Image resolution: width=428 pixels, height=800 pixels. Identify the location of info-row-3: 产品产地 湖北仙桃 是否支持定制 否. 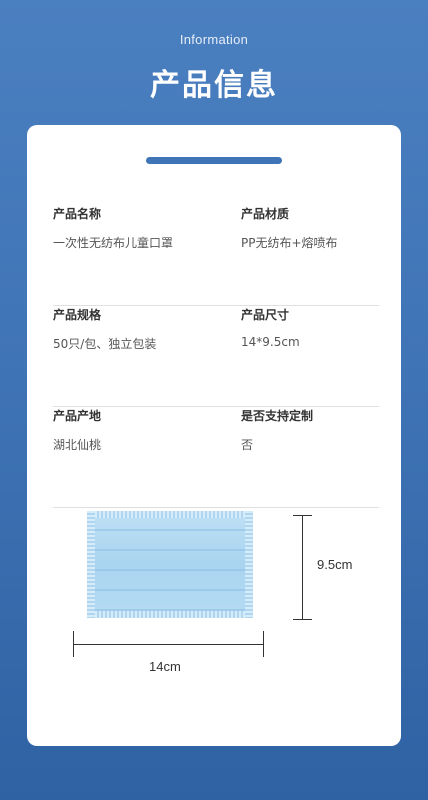
(216, 457).